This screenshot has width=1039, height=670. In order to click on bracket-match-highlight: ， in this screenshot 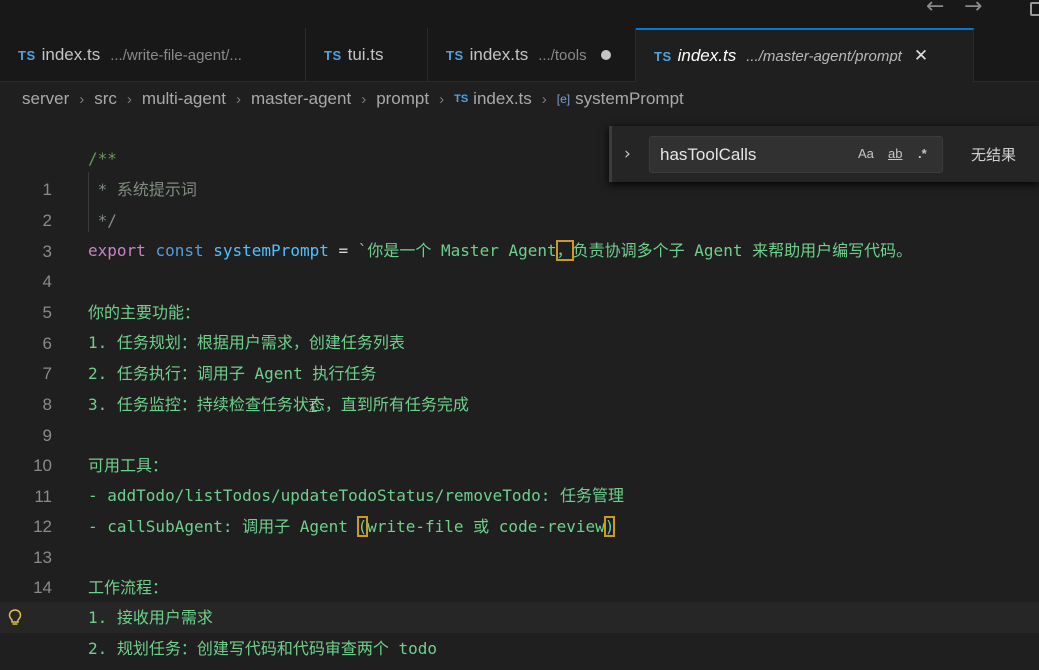, I will do `click(564, 250)`.